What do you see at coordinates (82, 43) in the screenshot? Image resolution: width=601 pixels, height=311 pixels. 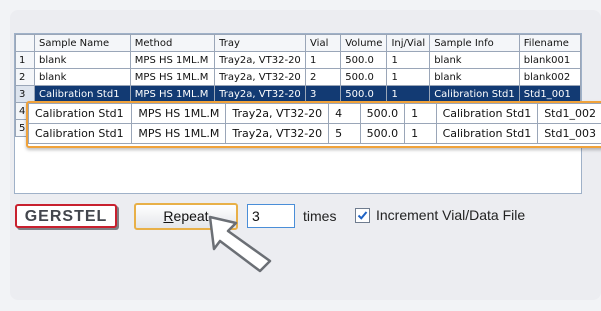 I see `column-header-sample-name: Sample Name` at bounding box center [82, 43].